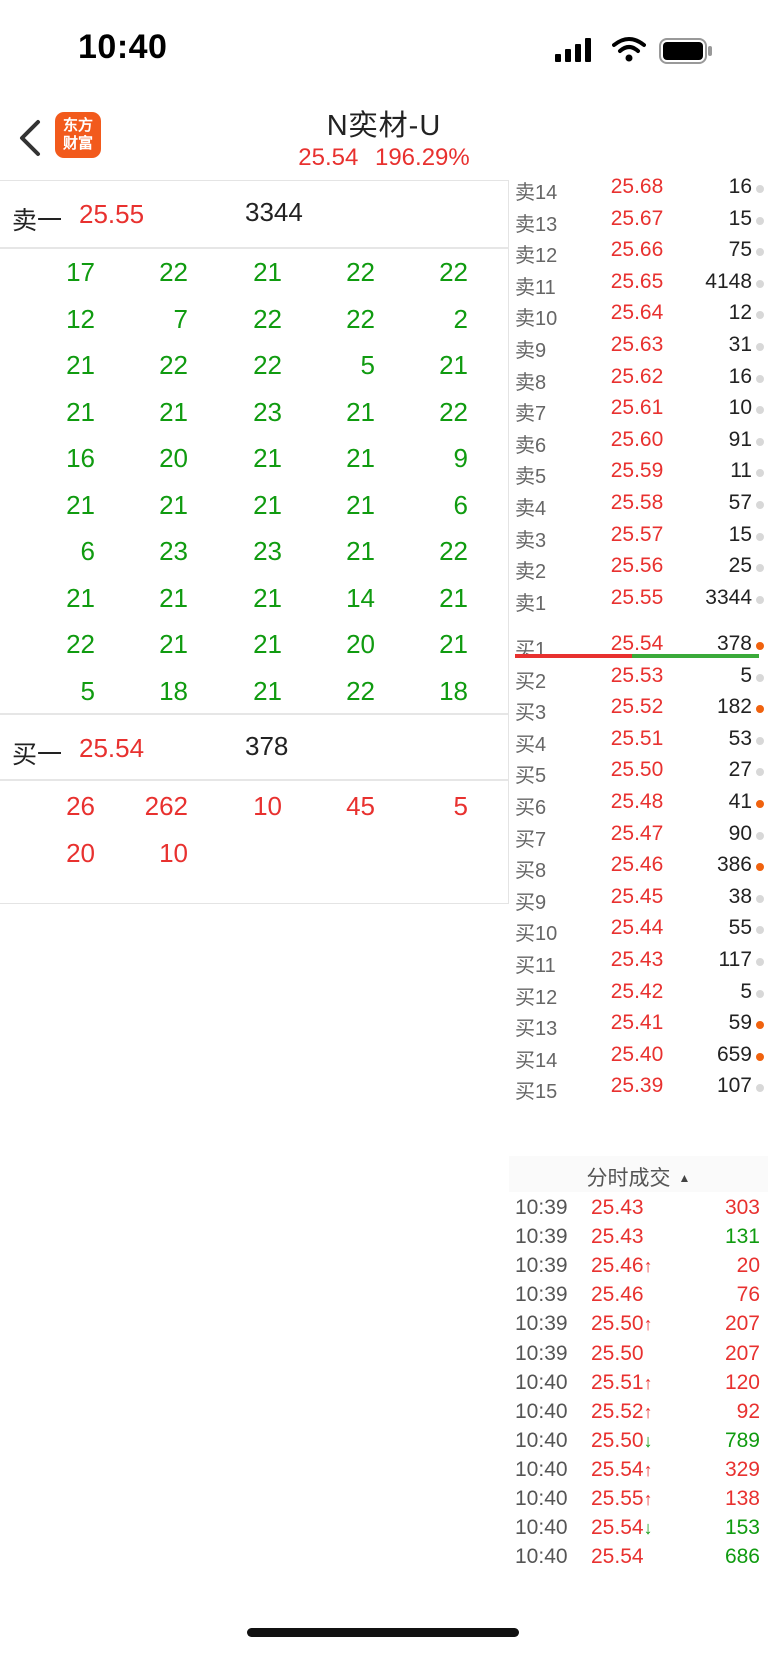  What do you see at coordinates (638, 347) in the screenshot?
I see `ask-level-row: 卖9 25.63 31` at bounding box center [638, 347].